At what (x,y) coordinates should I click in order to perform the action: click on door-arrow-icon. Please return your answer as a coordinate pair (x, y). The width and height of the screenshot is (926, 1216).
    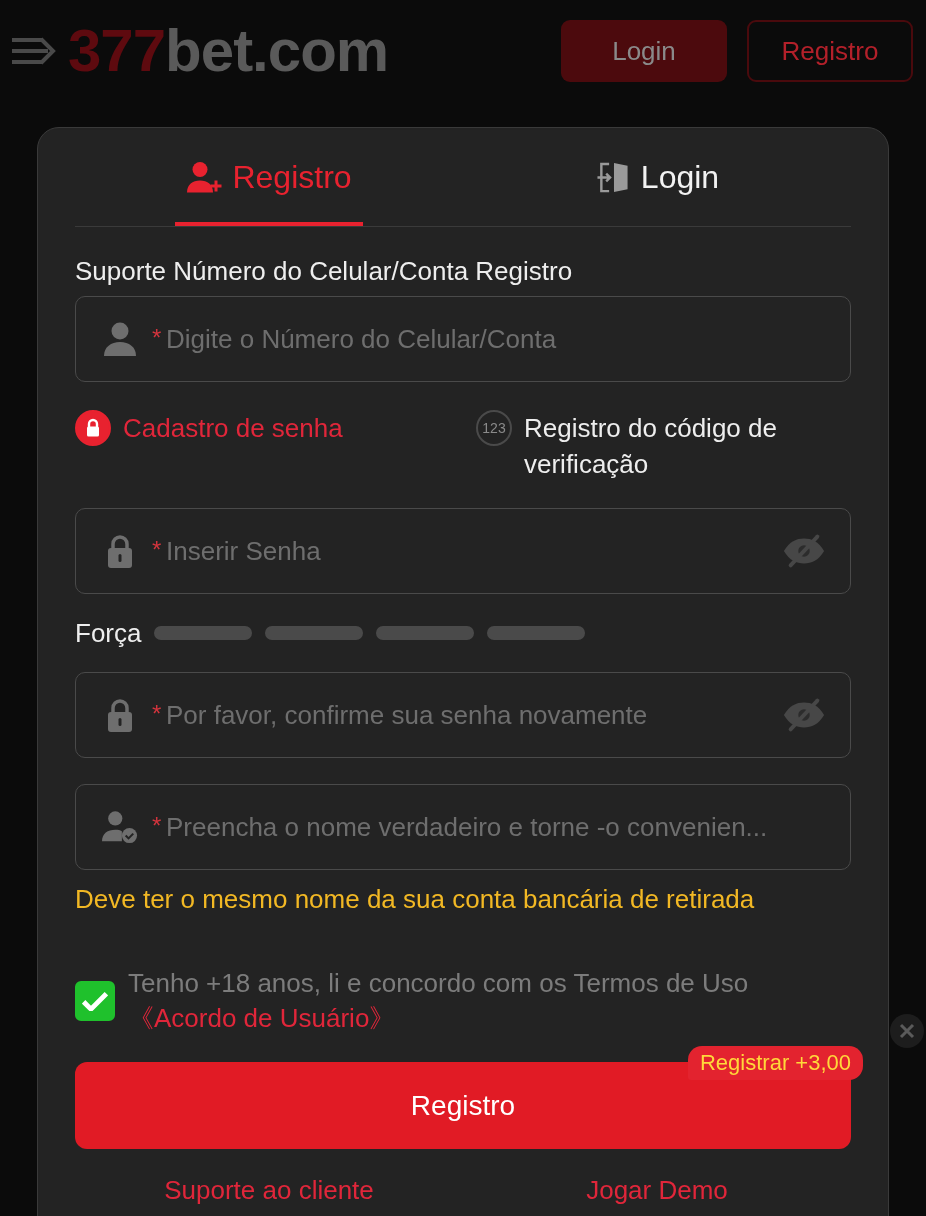
    Looking at the image, I should click on (612, 177).